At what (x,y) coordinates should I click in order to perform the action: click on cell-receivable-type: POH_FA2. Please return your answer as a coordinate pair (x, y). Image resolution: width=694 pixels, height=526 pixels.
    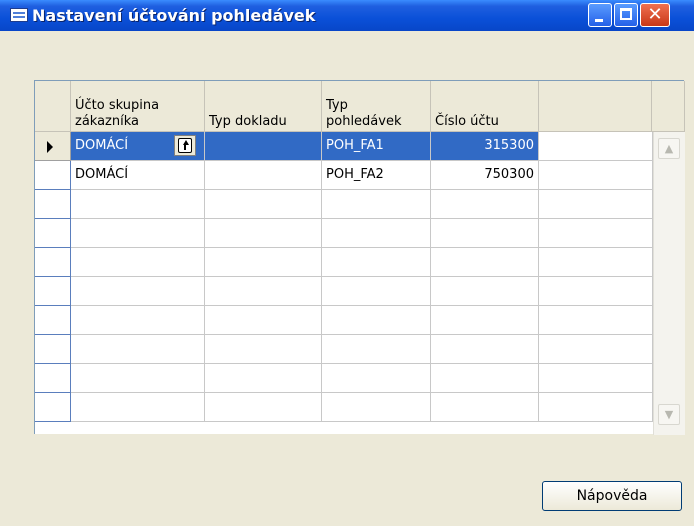
    Looking at the image, I should click on (376, 175).